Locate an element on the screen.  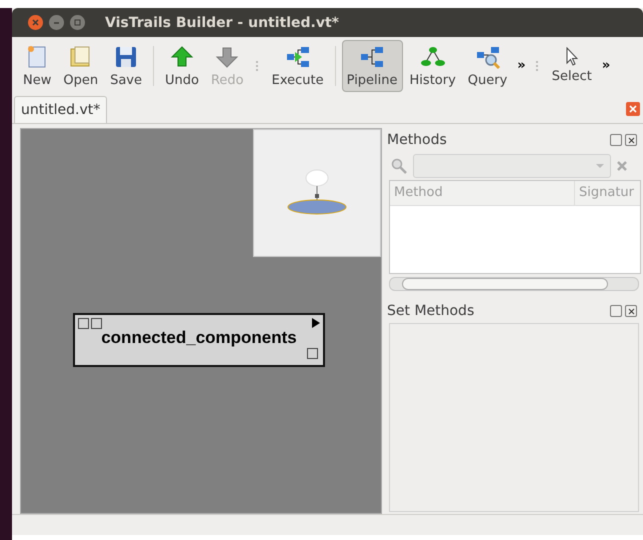
toolbar-button: Open is located at coordinates (81, 66).